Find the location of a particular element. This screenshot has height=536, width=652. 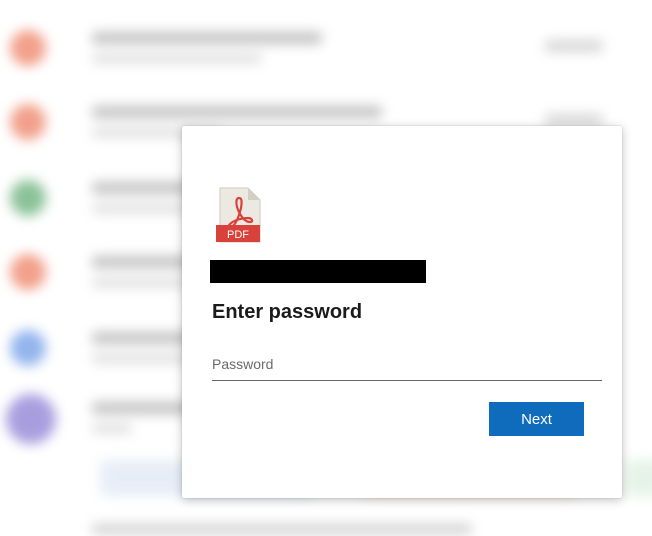

pdf-file-icon: PDF is located at coordinates (238, 215).